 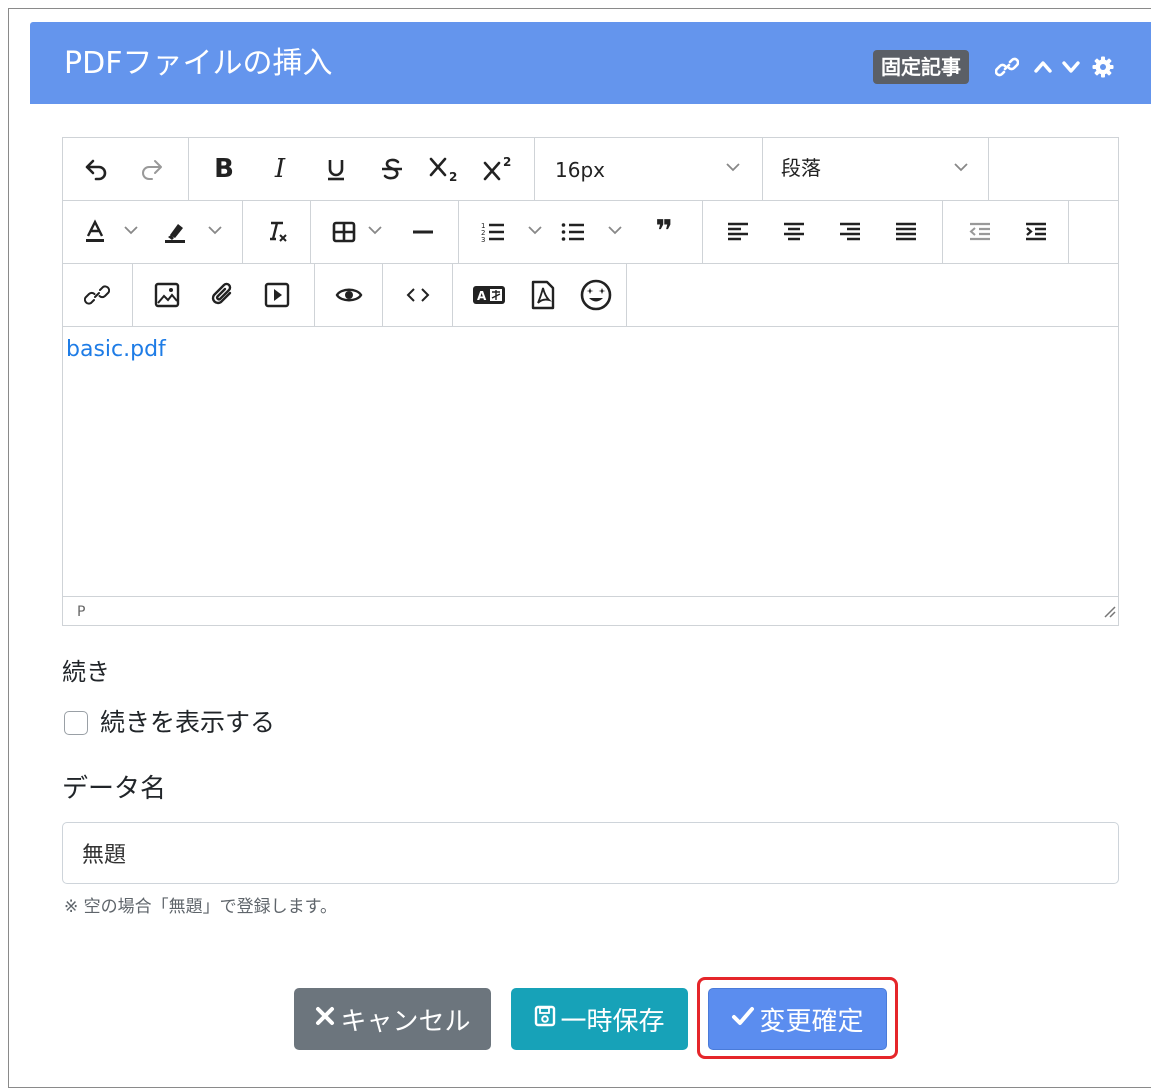 What do you see at coordinates (1036, 232) in the screenshot?
I see `indent-icon` at bounding box center [1036, 232].